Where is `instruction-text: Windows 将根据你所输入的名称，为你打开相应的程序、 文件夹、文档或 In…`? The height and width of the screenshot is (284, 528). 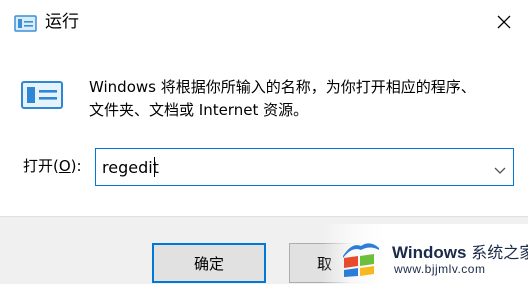 instruction-text: Windows 将根据你所输入的名称，为你打开相应的程序、 文件夹、文档或 In… is located at coordinates (304, 99).